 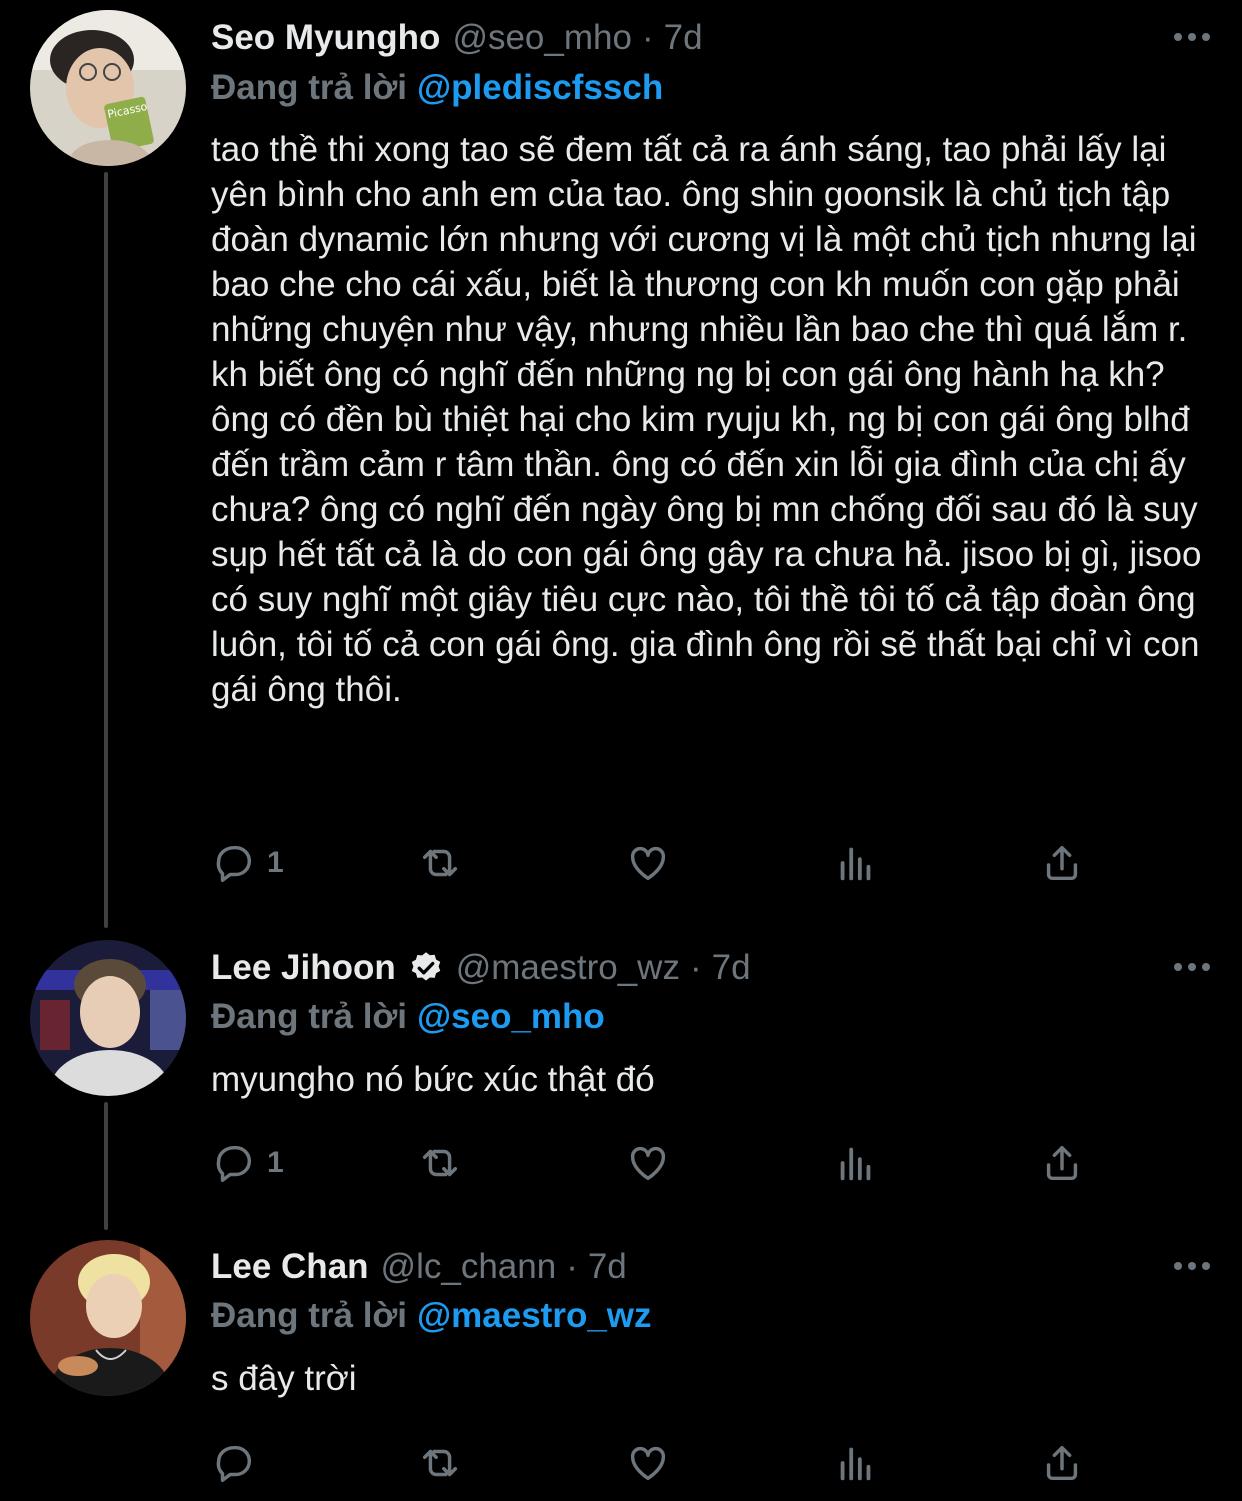 I want to click on tweet-text: myungho nó bức xúc thật đó, so click(x=433, y=1079).